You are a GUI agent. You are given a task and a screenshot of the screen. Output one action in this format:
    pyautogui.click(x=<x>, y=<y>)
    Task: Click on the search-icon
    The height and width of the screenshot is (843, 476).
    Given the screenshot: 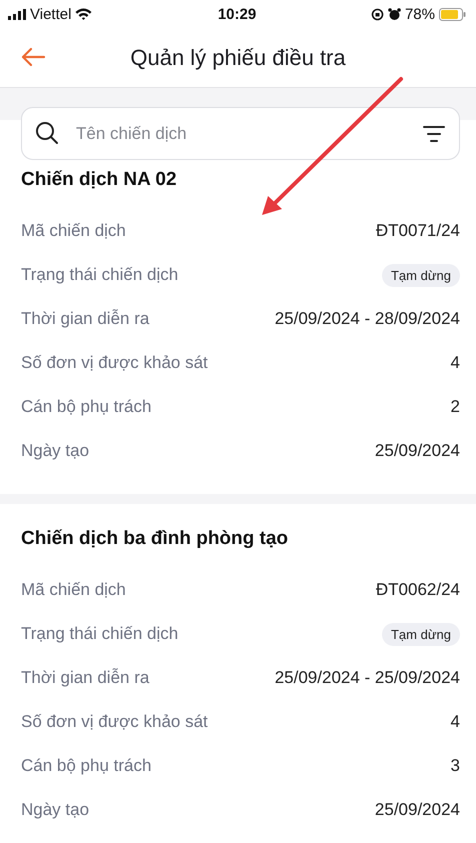 What is the action you would take?
    pyautogui.click(x=47, y=133)
    